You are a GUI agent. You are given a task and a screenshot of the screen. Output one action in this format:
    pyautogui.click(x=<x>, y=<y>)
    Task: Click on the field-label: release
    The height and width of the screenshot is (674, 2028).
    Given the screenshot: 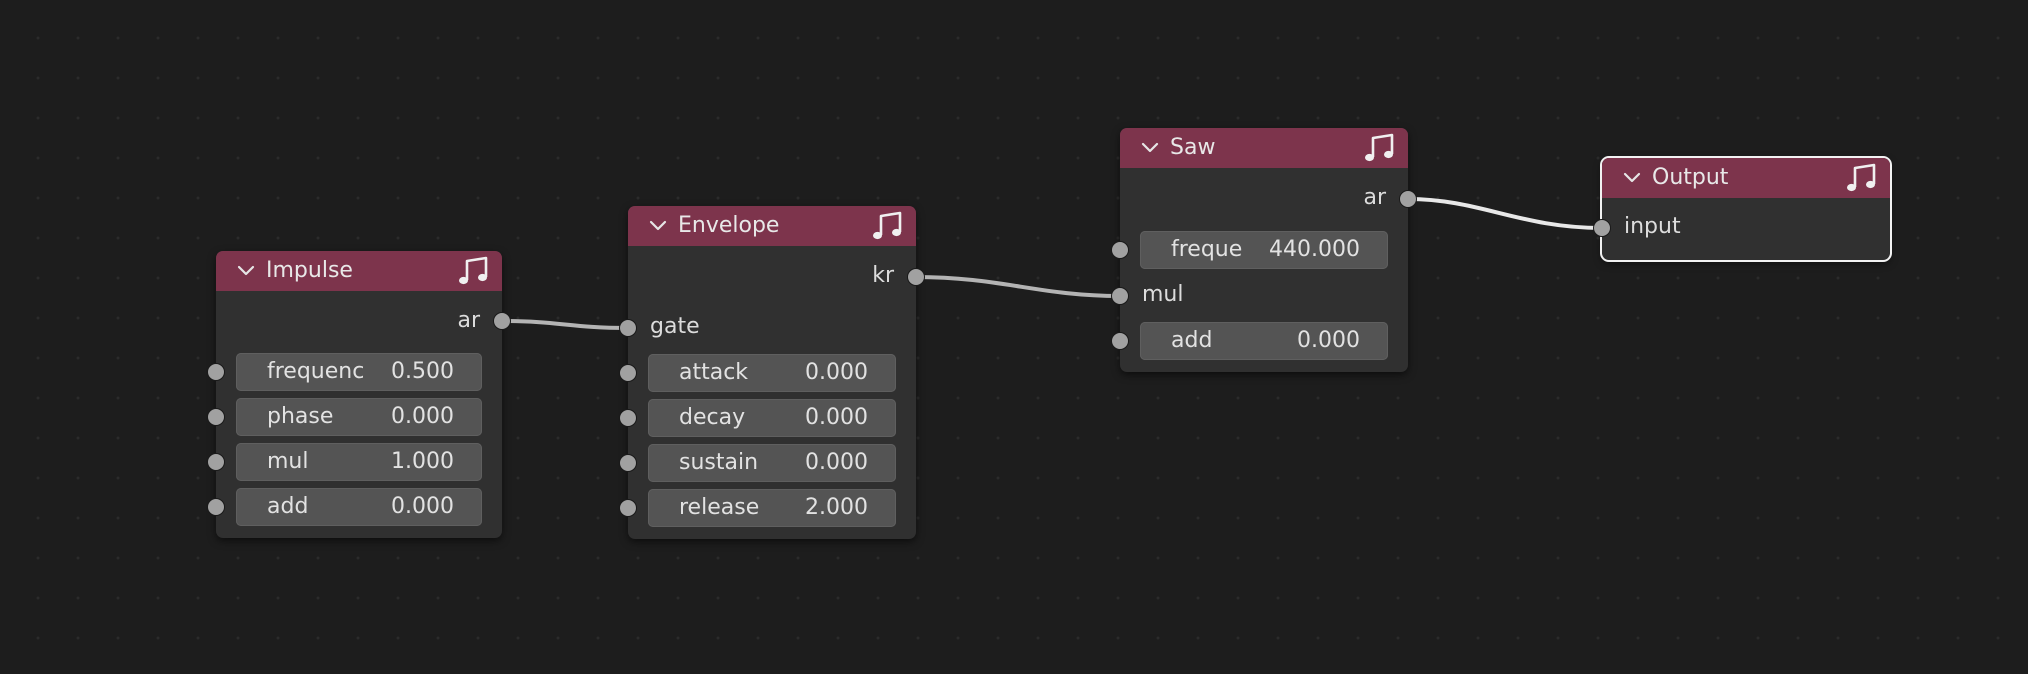 What is the action you would take?
    pyautogui.click(x=719, y=507)
    